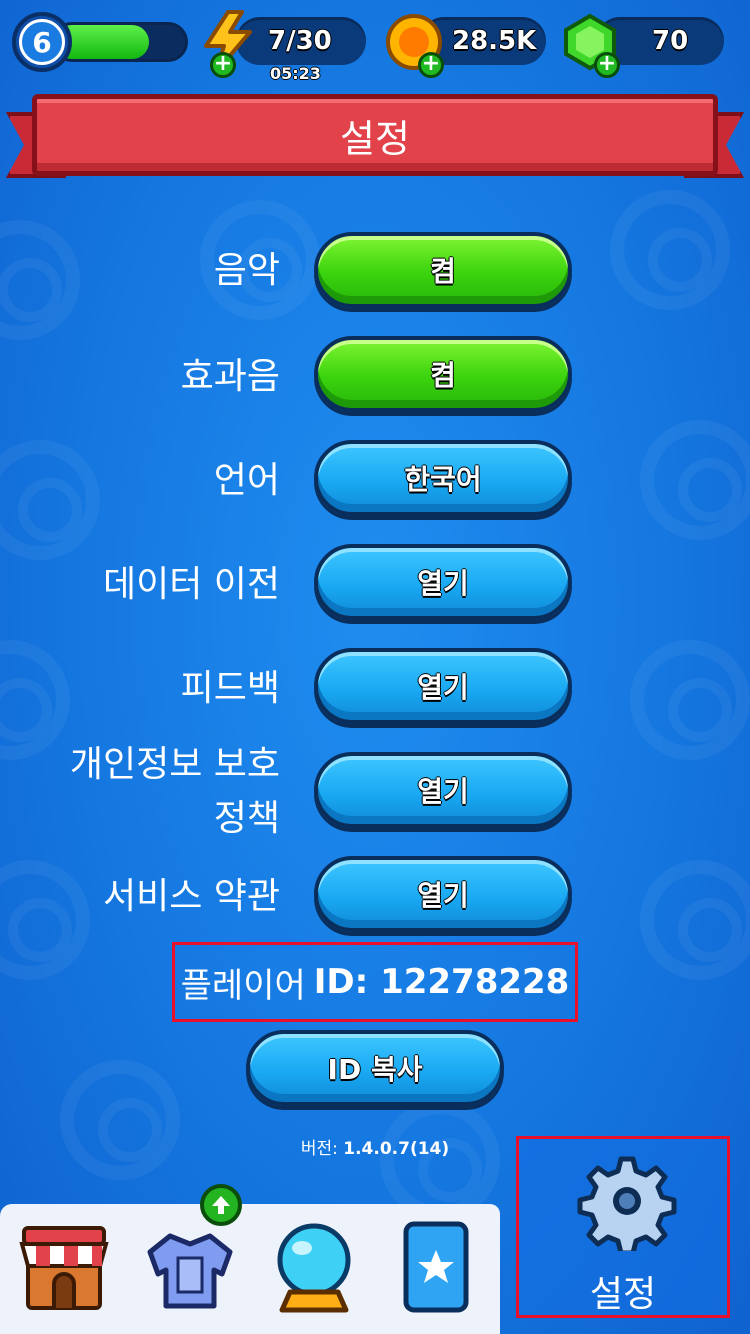  Describe the element at coordinates (670, 41) in the screenshot. I see `gems-count: 70` at that location.